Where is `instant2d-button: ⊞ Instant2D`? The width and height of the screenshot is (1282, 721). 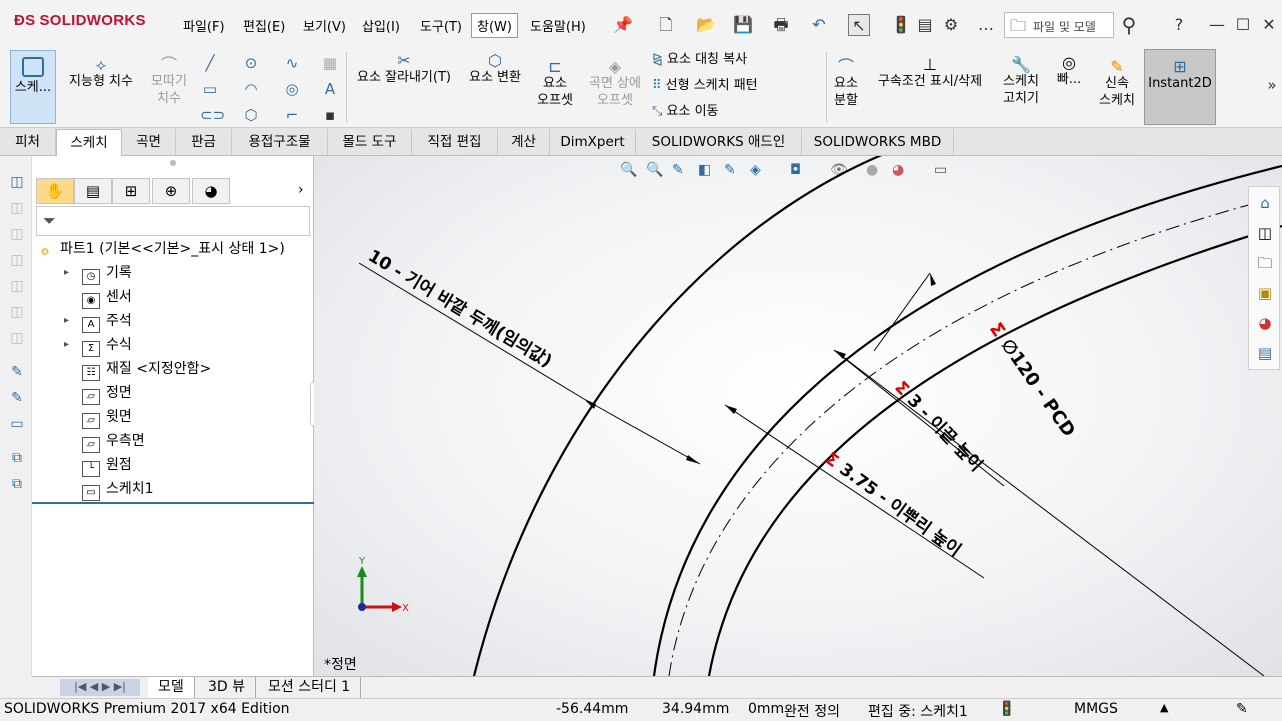
instant2d-button: ⊞ Instant2D is located at coordinates (1180, 87).